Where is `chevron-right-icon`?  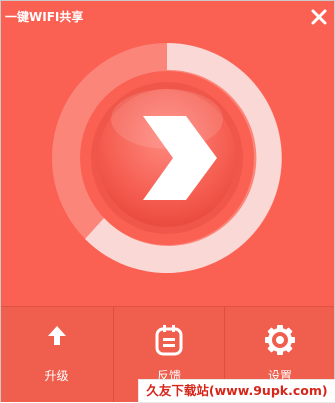
chevron-right-icon is located at coordinates (180, 158).